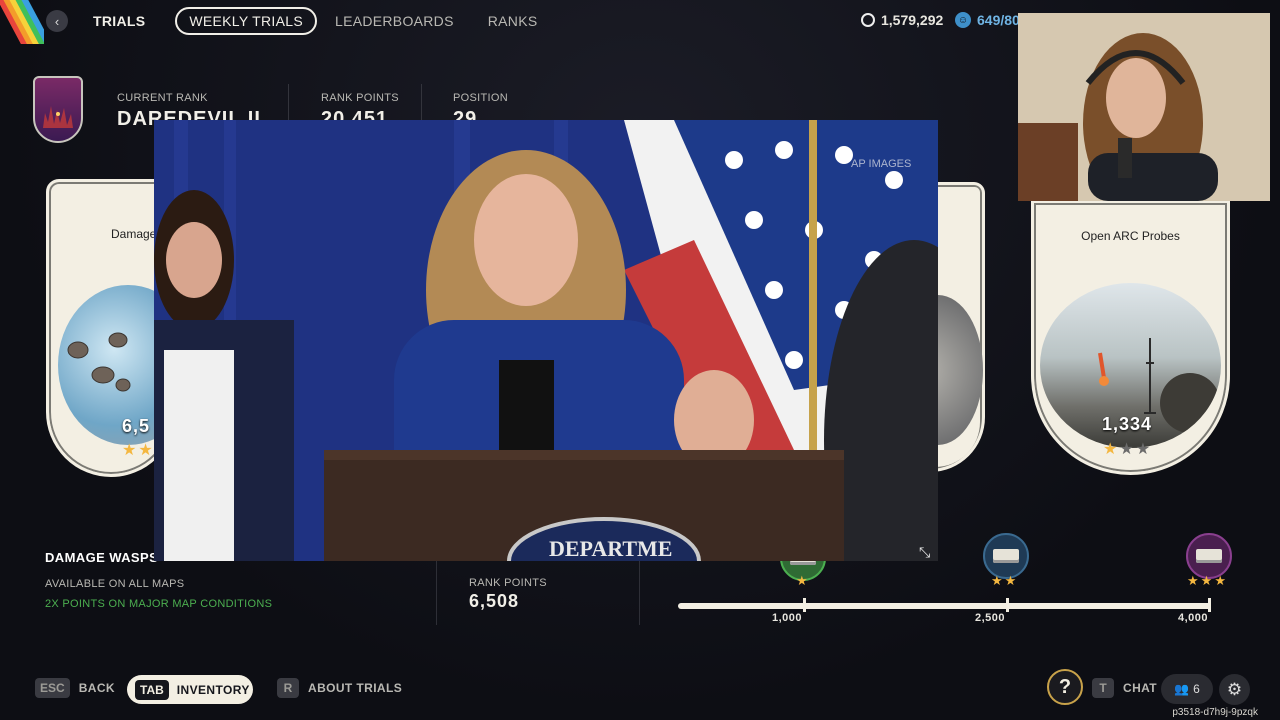  Describe the element at coordinates (1140, 688) in the screenshot. I see `chat-label: CHAT` at that location.